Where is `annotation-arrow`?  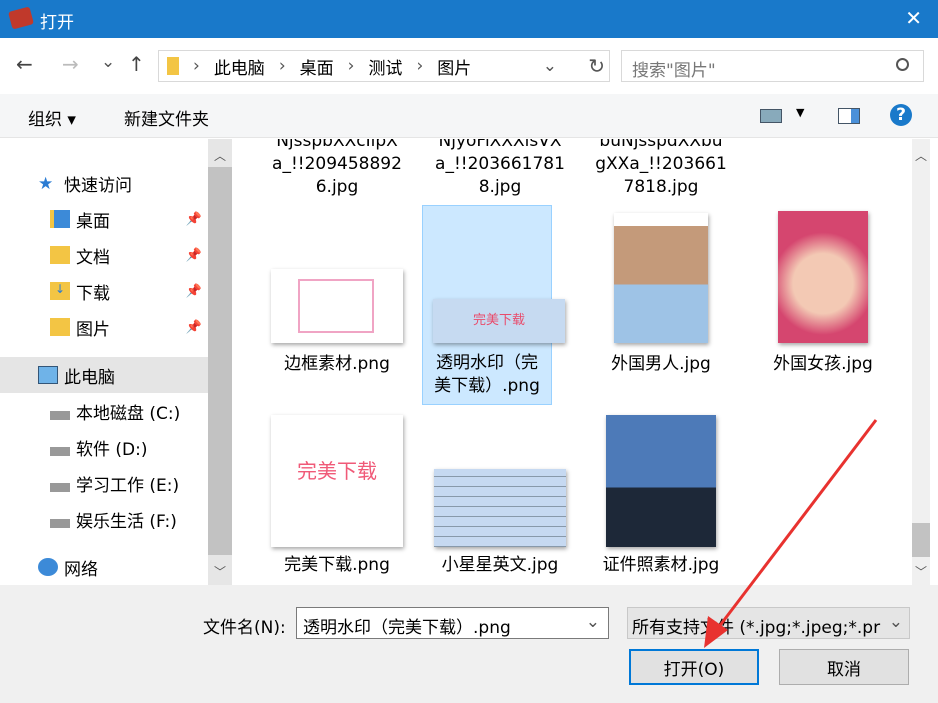 annotation-arrow is located at coordinates (791, 533).